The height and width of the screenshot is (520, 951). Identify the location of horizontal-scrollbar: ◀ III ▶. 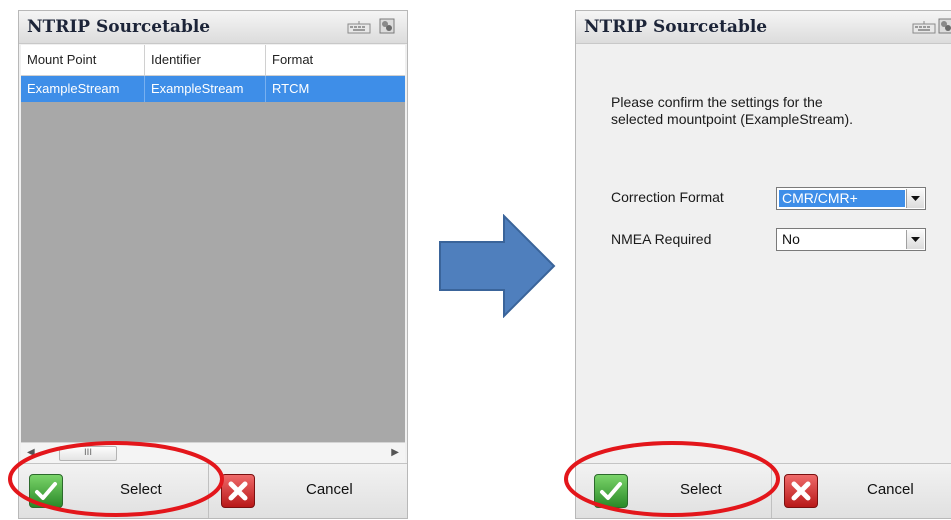
(213, 452).